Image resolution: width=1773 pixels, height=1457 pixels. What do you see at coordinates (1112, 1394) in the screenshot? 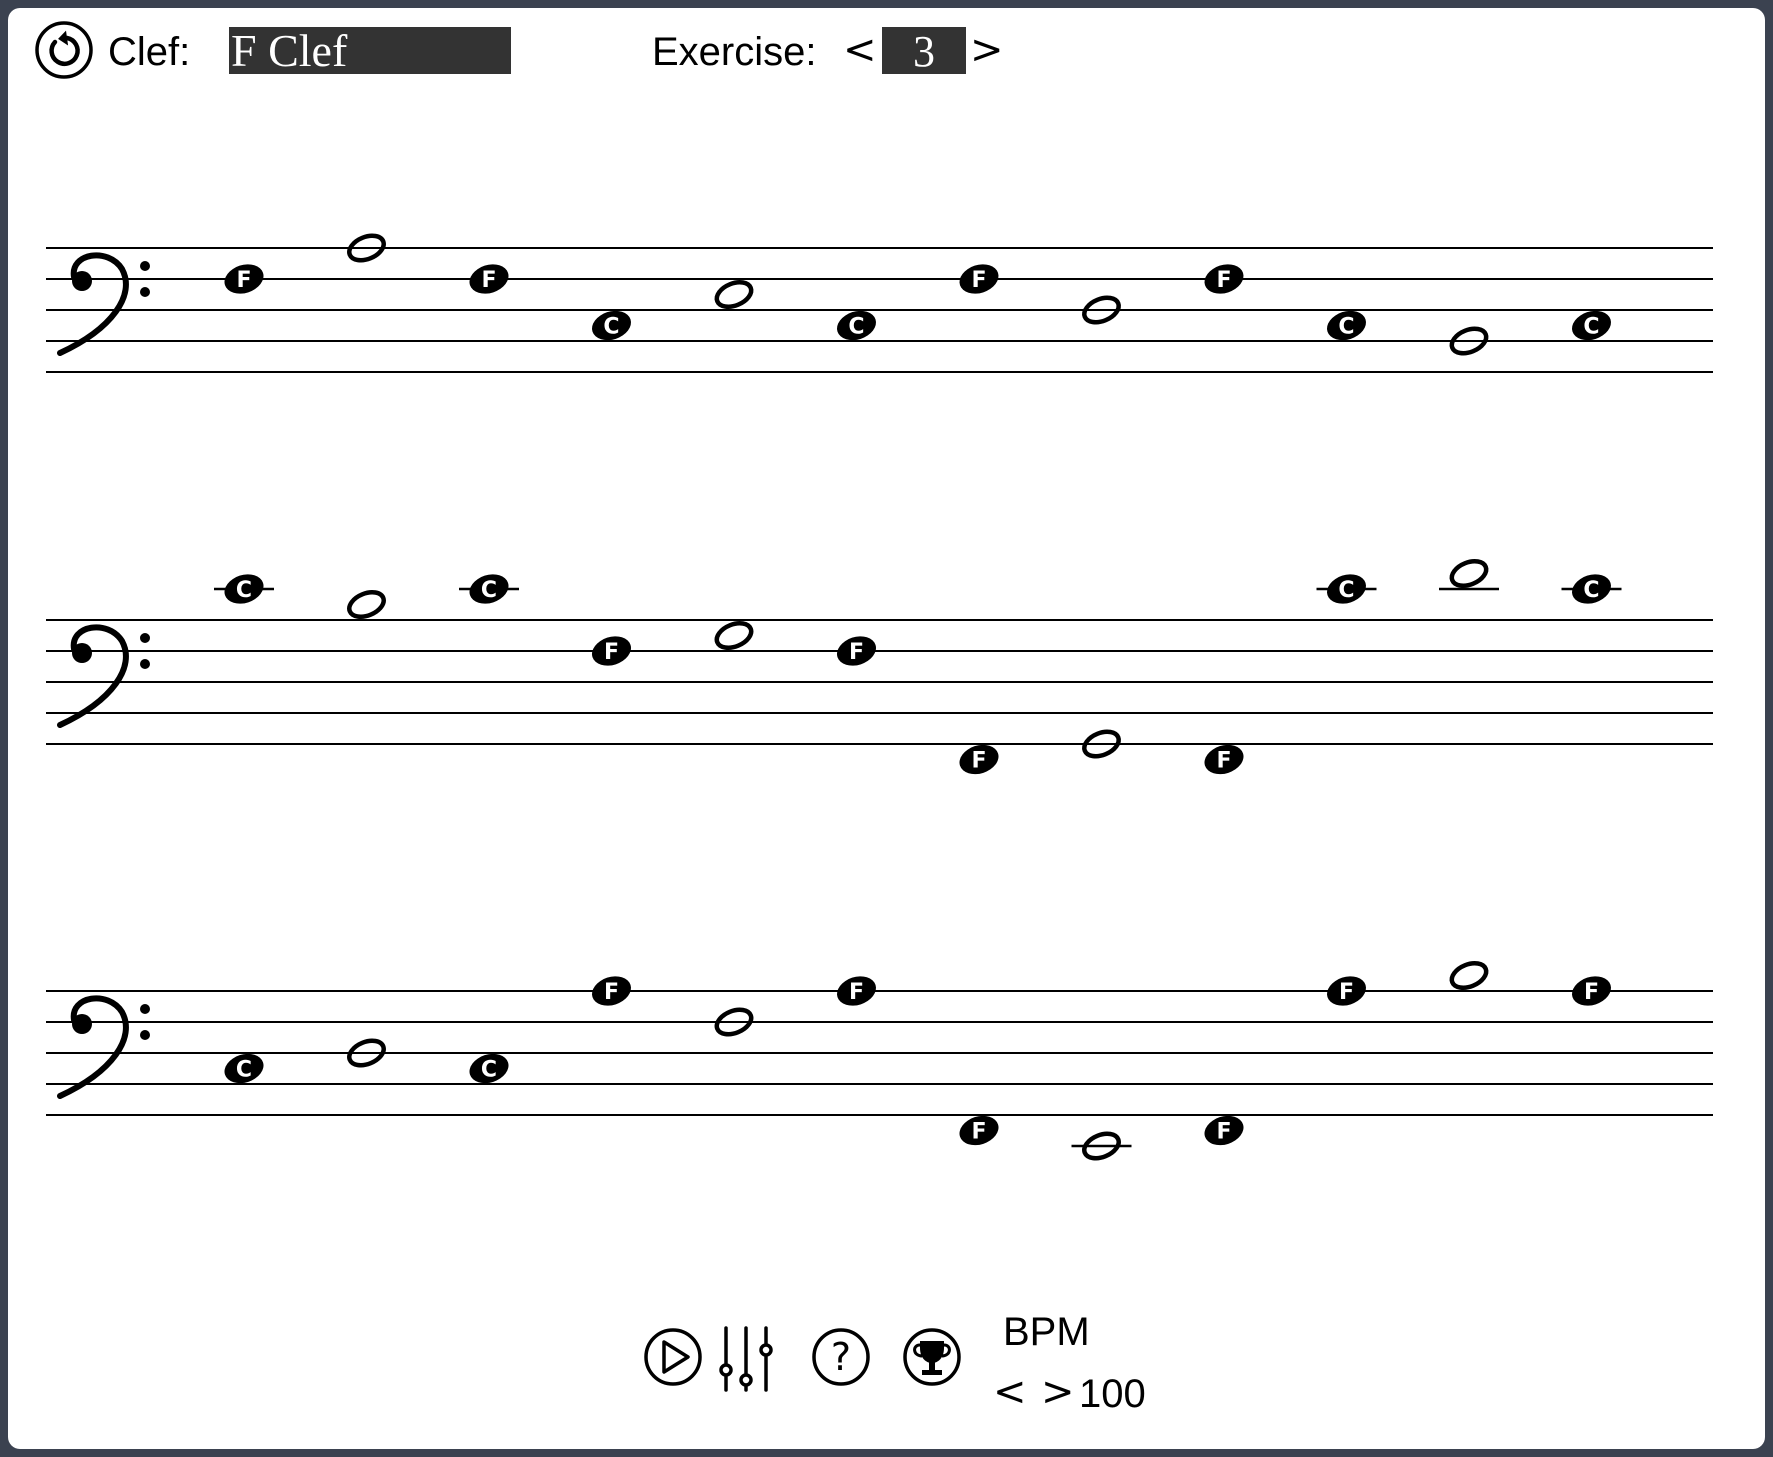
I see `bpm-value: 100` at bounding box center [1112, 1394].